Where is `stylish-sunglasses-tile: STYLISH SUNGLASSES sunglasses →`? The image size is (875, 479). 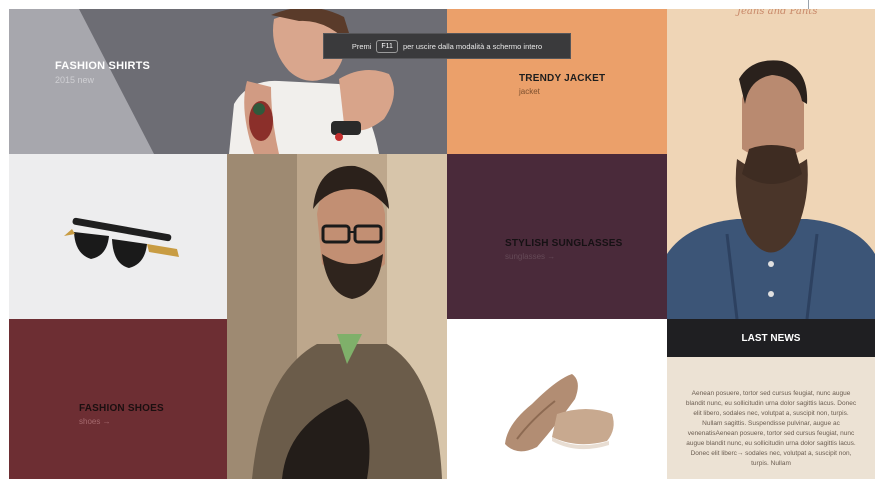
stylish-sunglasses-tile: STYLISH SUNGLASSES sunglasses → is located at coordinates (557, 236).